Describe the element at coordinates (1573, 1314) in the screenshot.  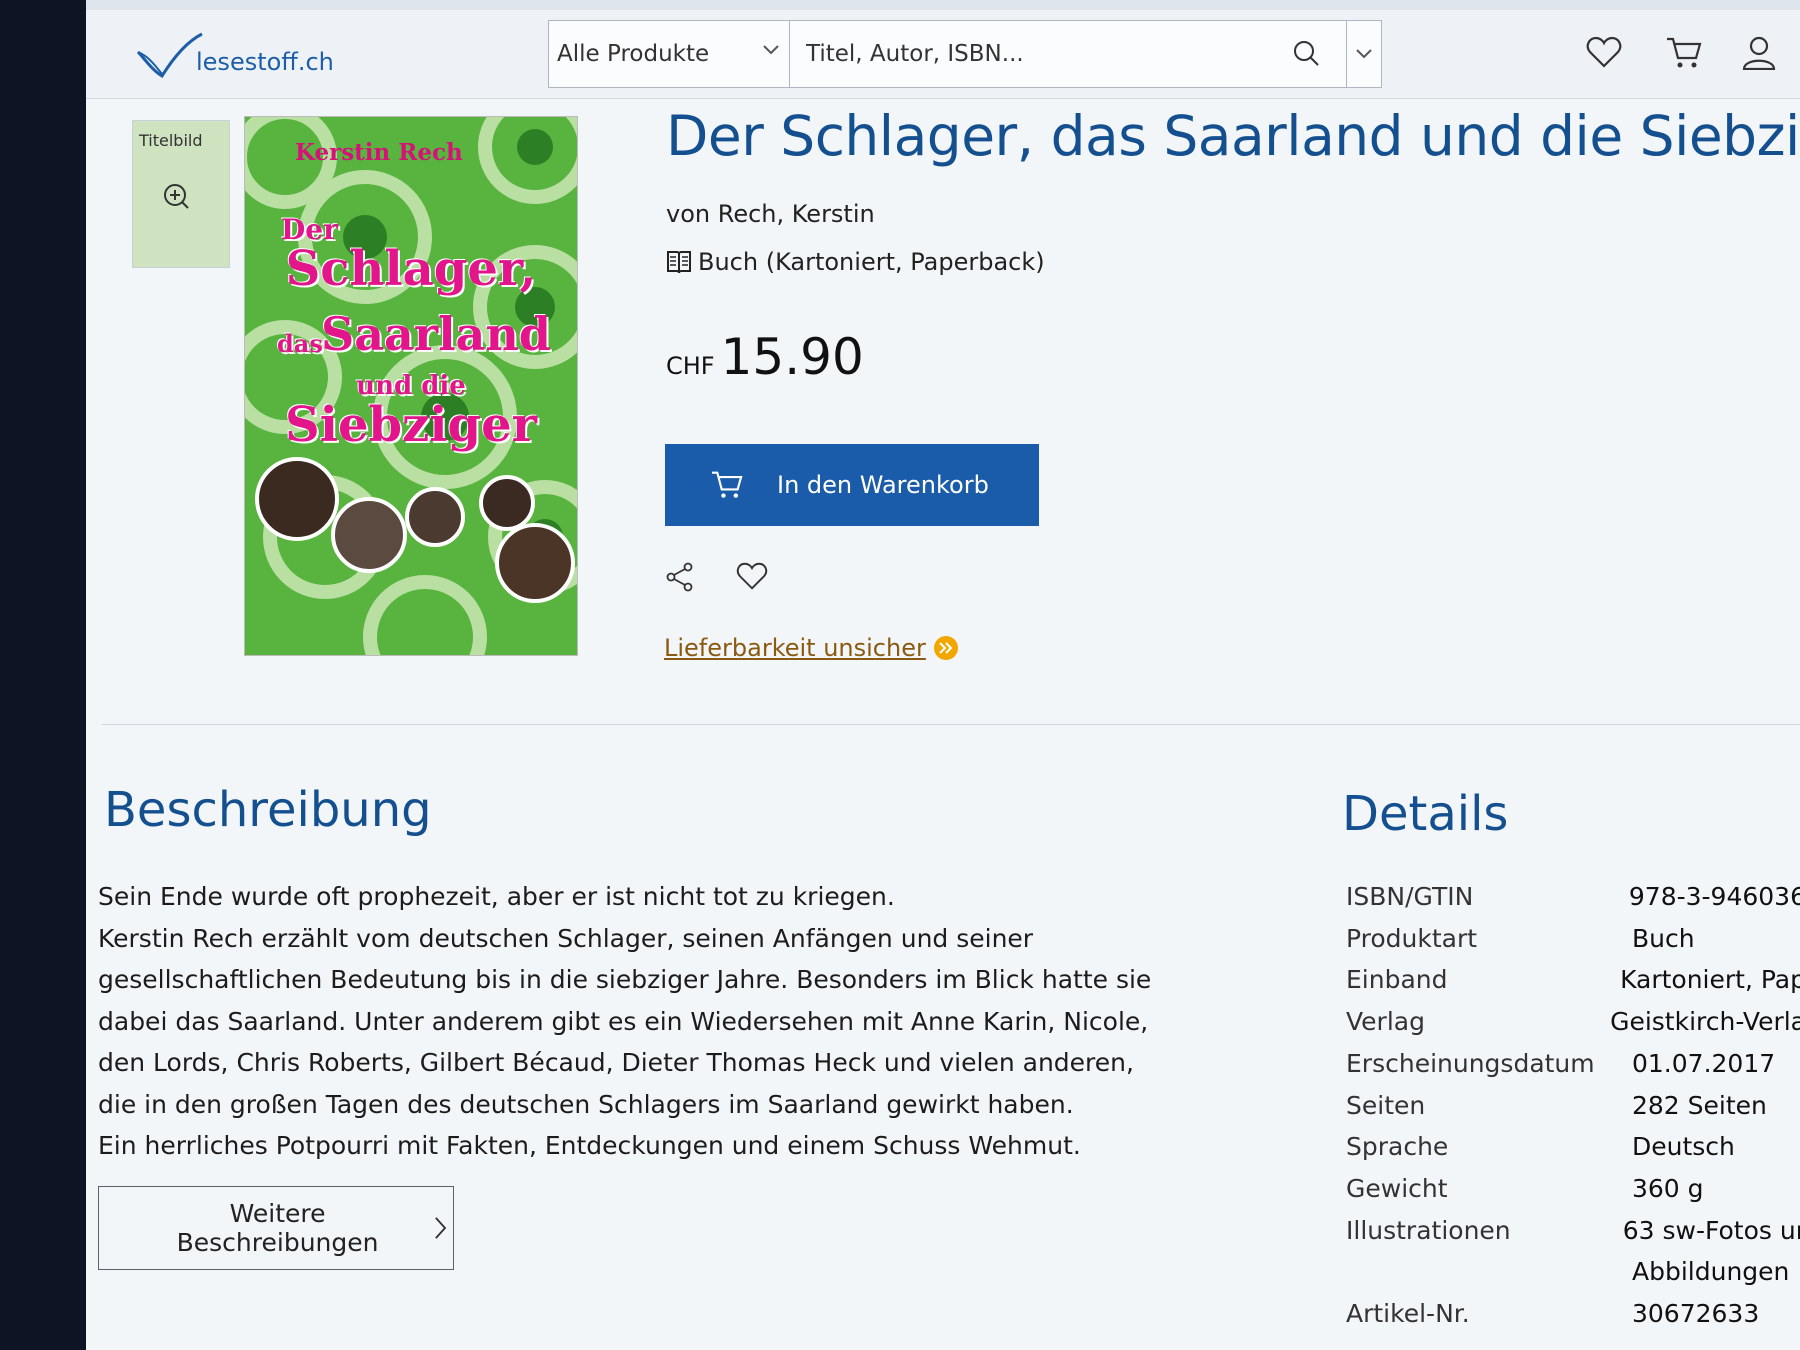
I see `details-row: Artikel-Nr. 30672633` at that location.